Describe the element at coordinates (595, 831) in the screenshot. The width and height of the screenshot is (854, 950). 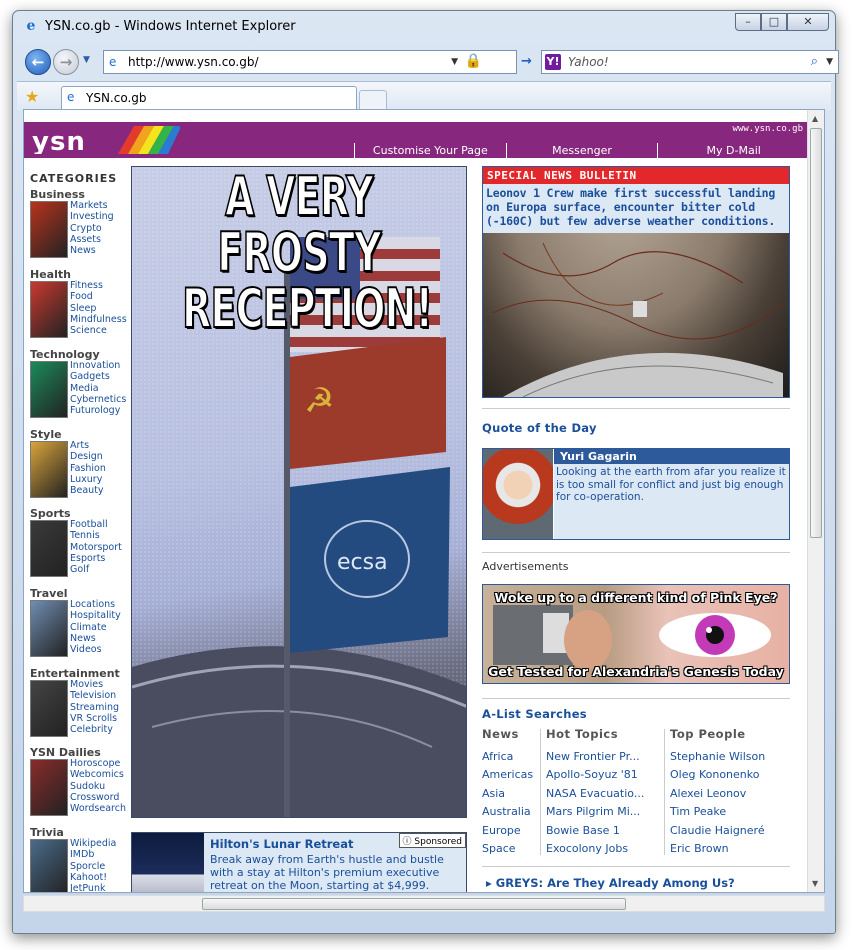
I see `alist-item: Bowie Base 1` at that location.